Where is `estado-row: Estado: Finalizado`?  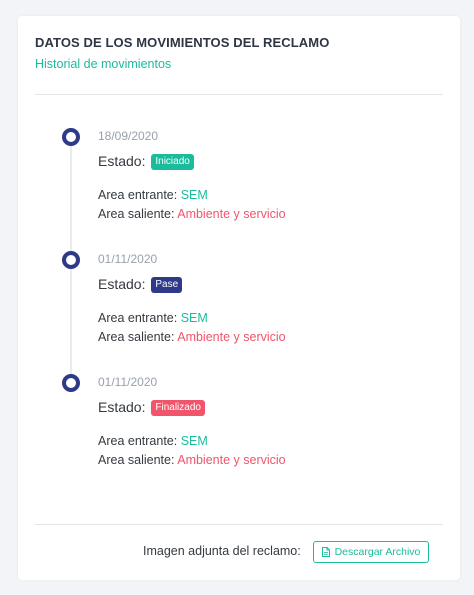 estado-row: Estado: Finalizado is located at coordinates (151, 407).